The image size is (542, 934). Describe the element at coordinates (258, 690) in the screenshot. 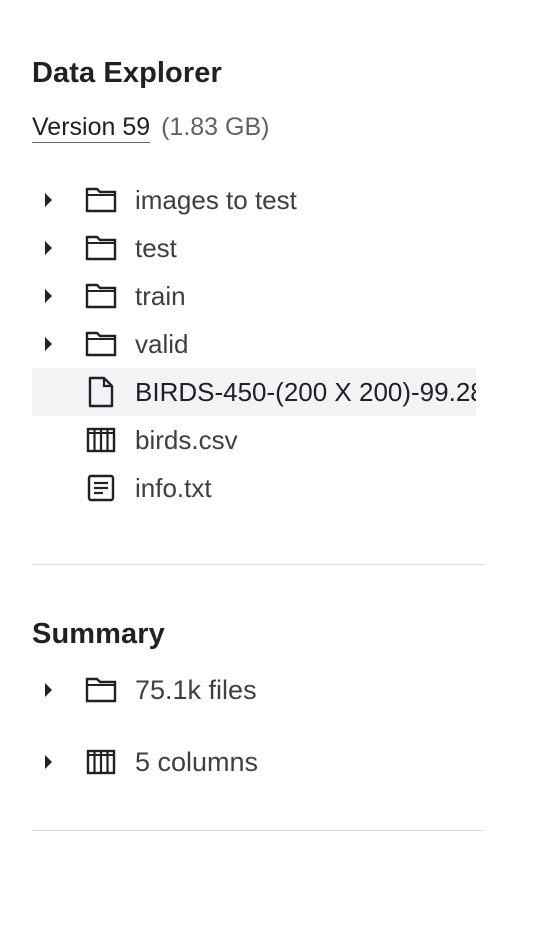

I see `summary-item-files: 75.1k files` at that location.